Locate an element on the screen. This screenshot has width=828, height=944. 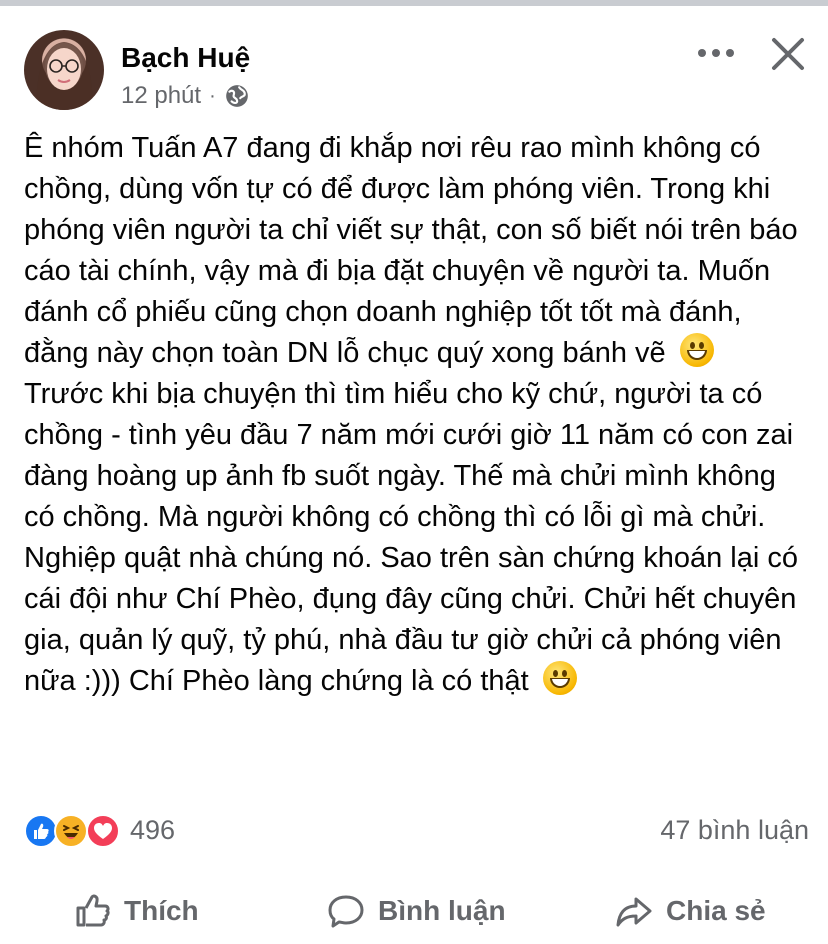
post-actions: Thích Bình luận Chia sẻ is located at coordinates (414, 912).